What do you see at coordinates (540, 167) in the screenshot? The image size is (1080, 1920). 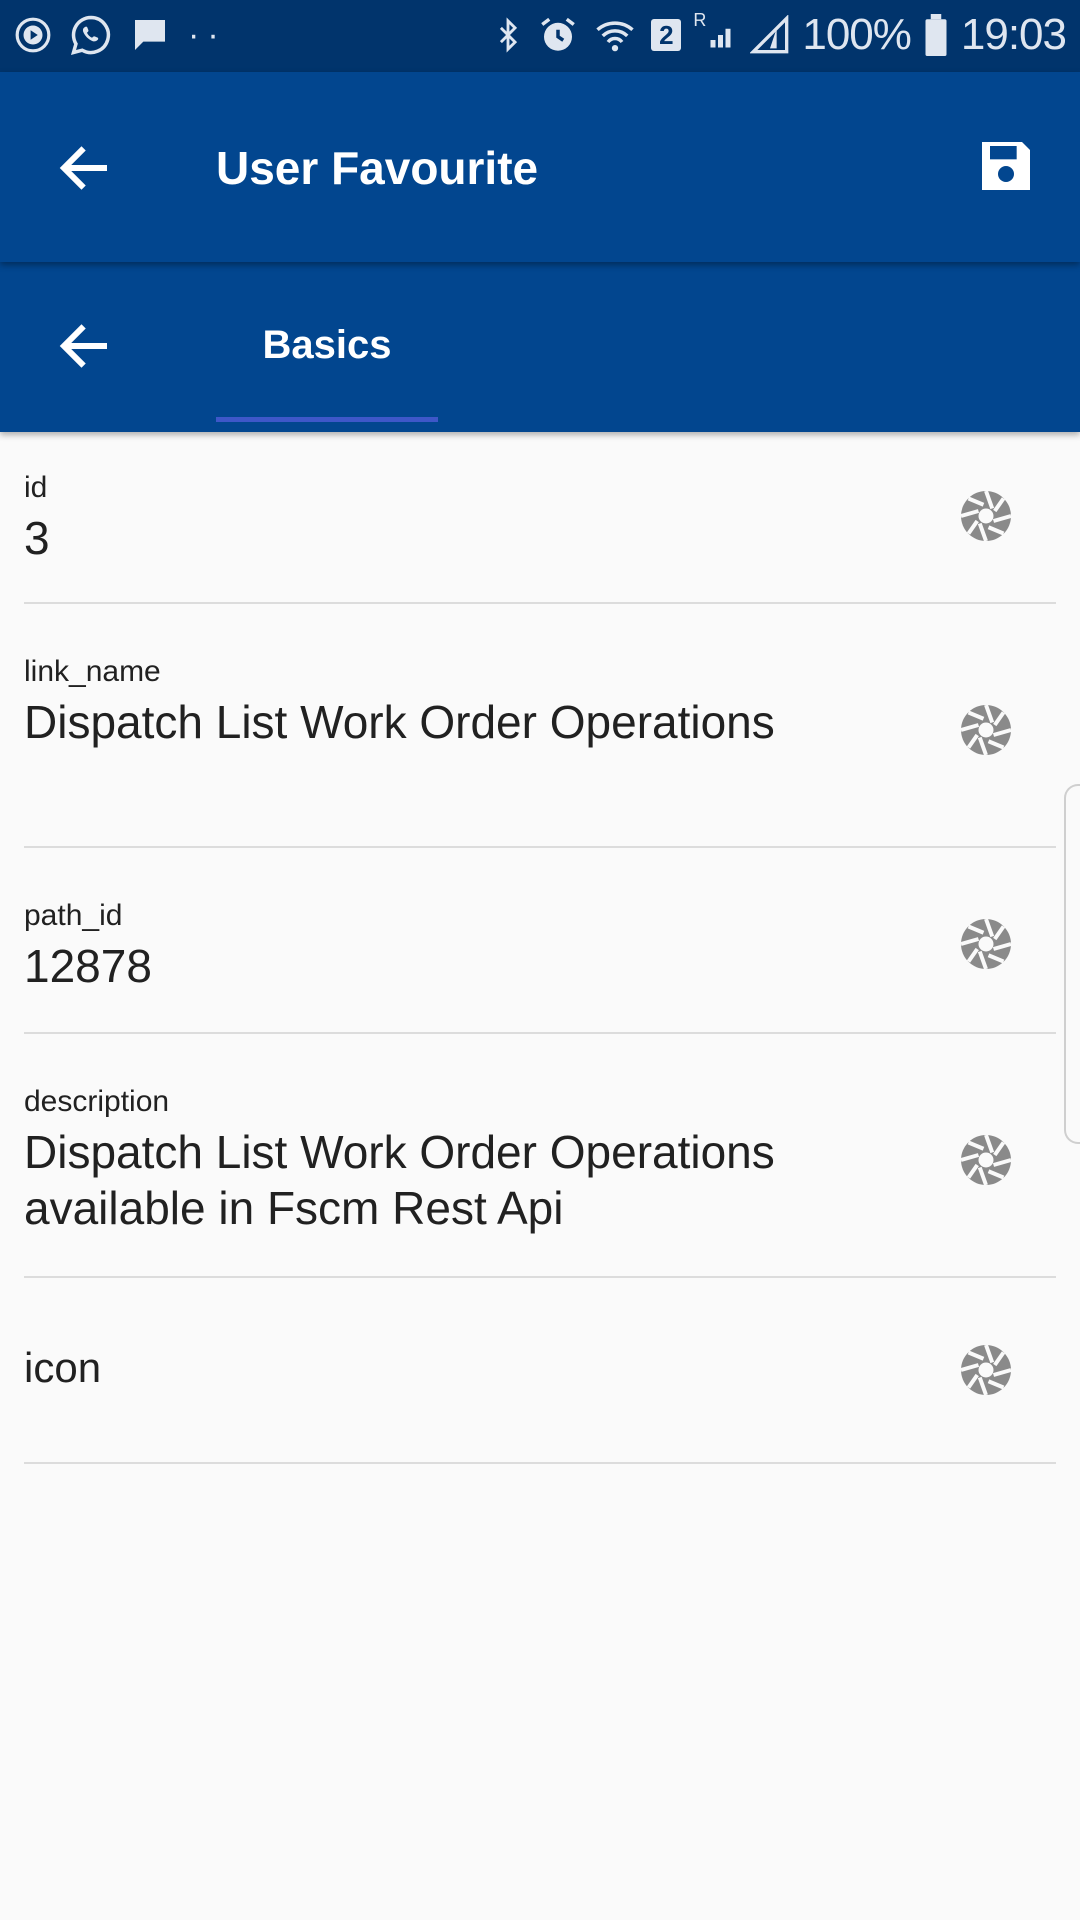 I see `app-bar: User Favourite` at bounding box center [540, 167].